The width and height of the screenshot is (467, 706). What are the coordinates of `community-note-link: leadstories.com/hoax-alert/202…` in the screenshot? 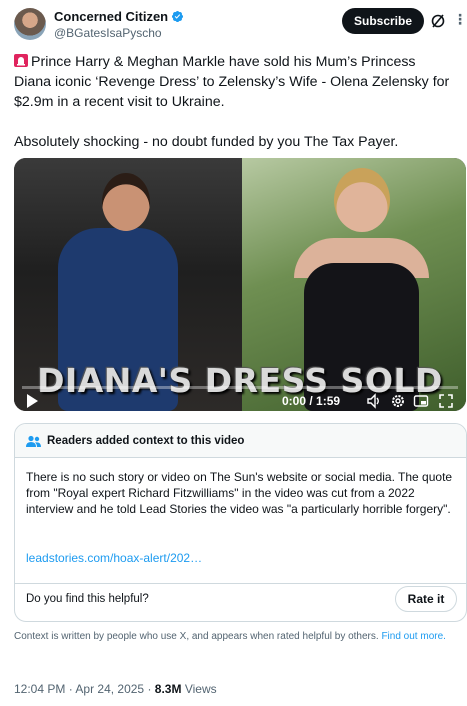 It's located at (114, 558).